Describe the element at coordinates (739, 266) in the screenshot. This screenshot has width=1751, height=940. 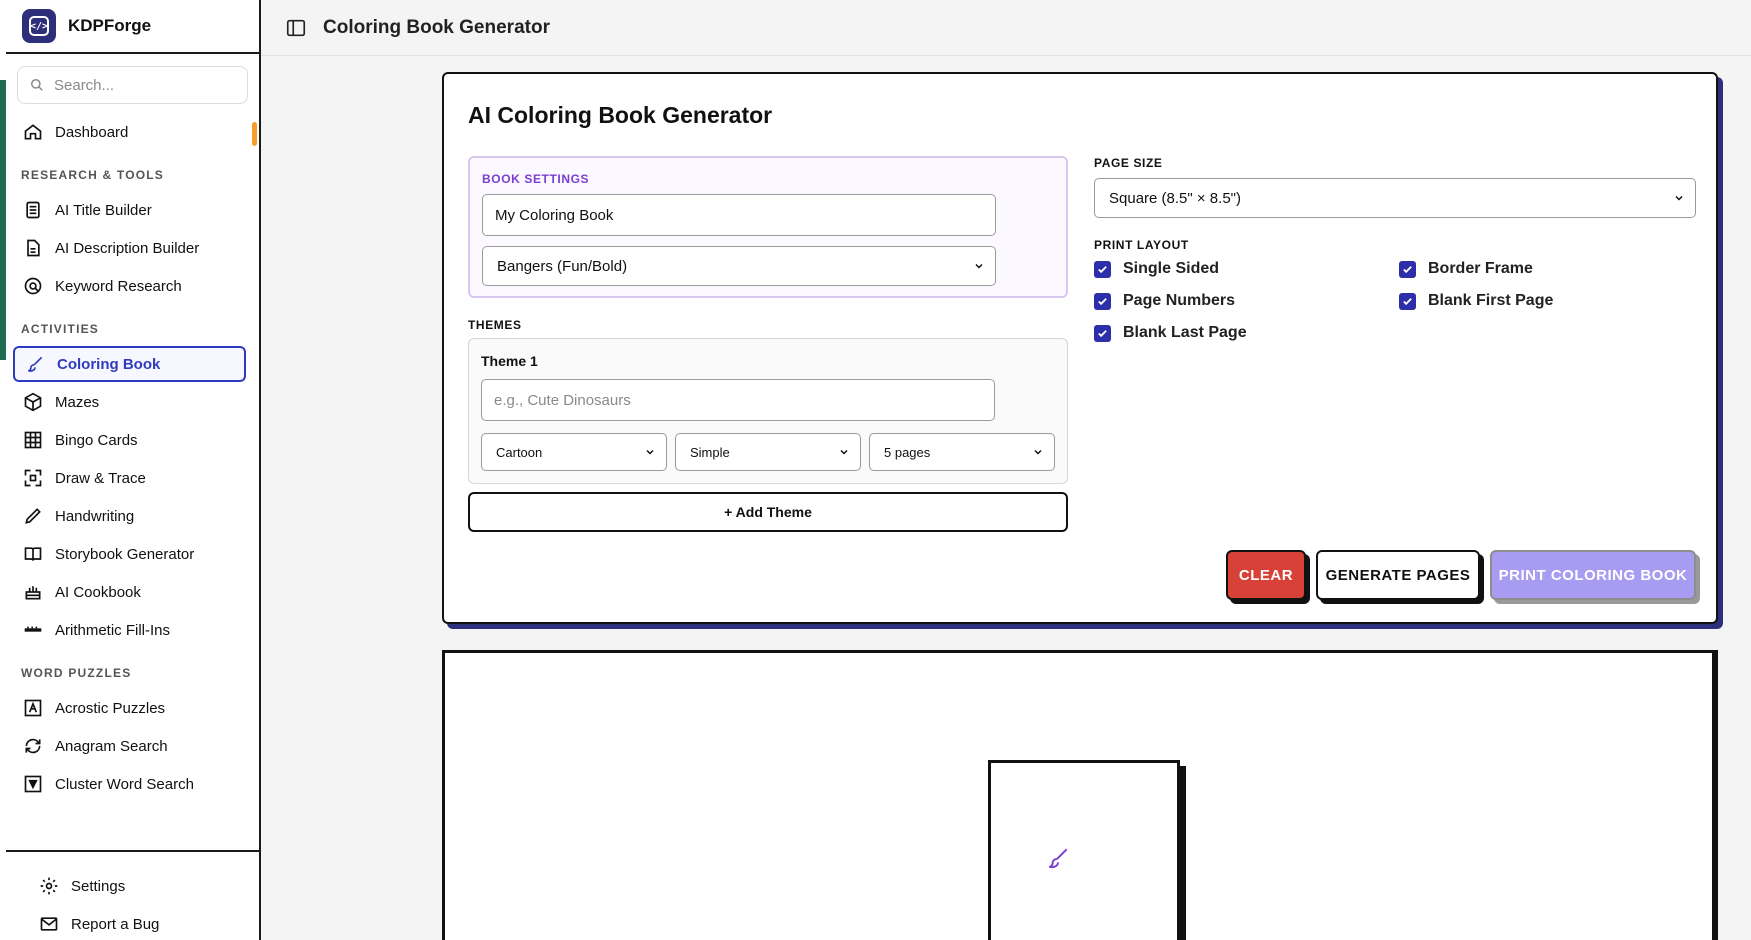
I see `font-select: Bangers (Fun/Bold)` at that location.